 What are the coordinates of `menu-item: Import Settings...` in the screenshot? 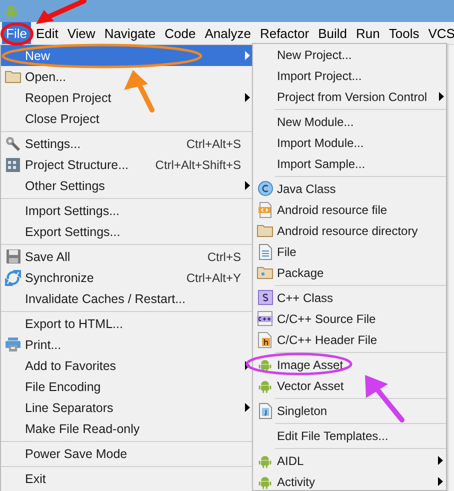 It's located at (127, 210).